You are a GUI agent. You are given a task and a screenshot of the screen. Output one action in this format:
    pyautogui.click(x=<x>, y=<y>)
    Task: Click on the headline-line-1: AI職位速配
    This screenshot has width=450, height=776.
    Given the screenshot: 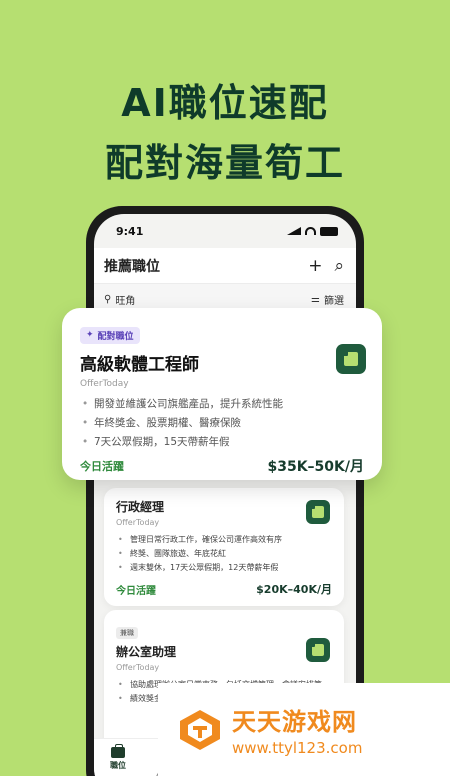 What is the action you would take?
    pyautogui.click(x=225, y=103)
    